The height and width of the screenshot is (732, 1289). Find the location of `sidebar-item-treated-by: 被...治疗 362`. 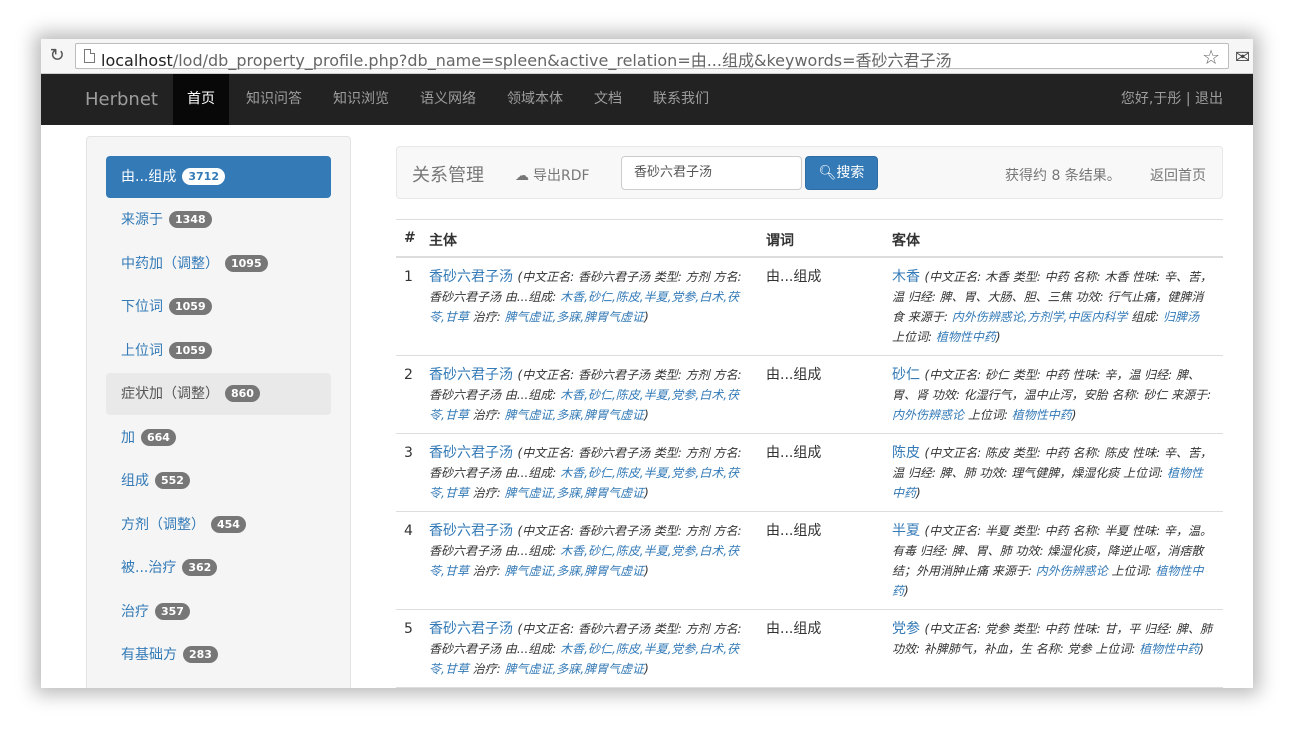

sidebar-item-treated-by: 被...治疗 362 is located at coordinates (218, 568).